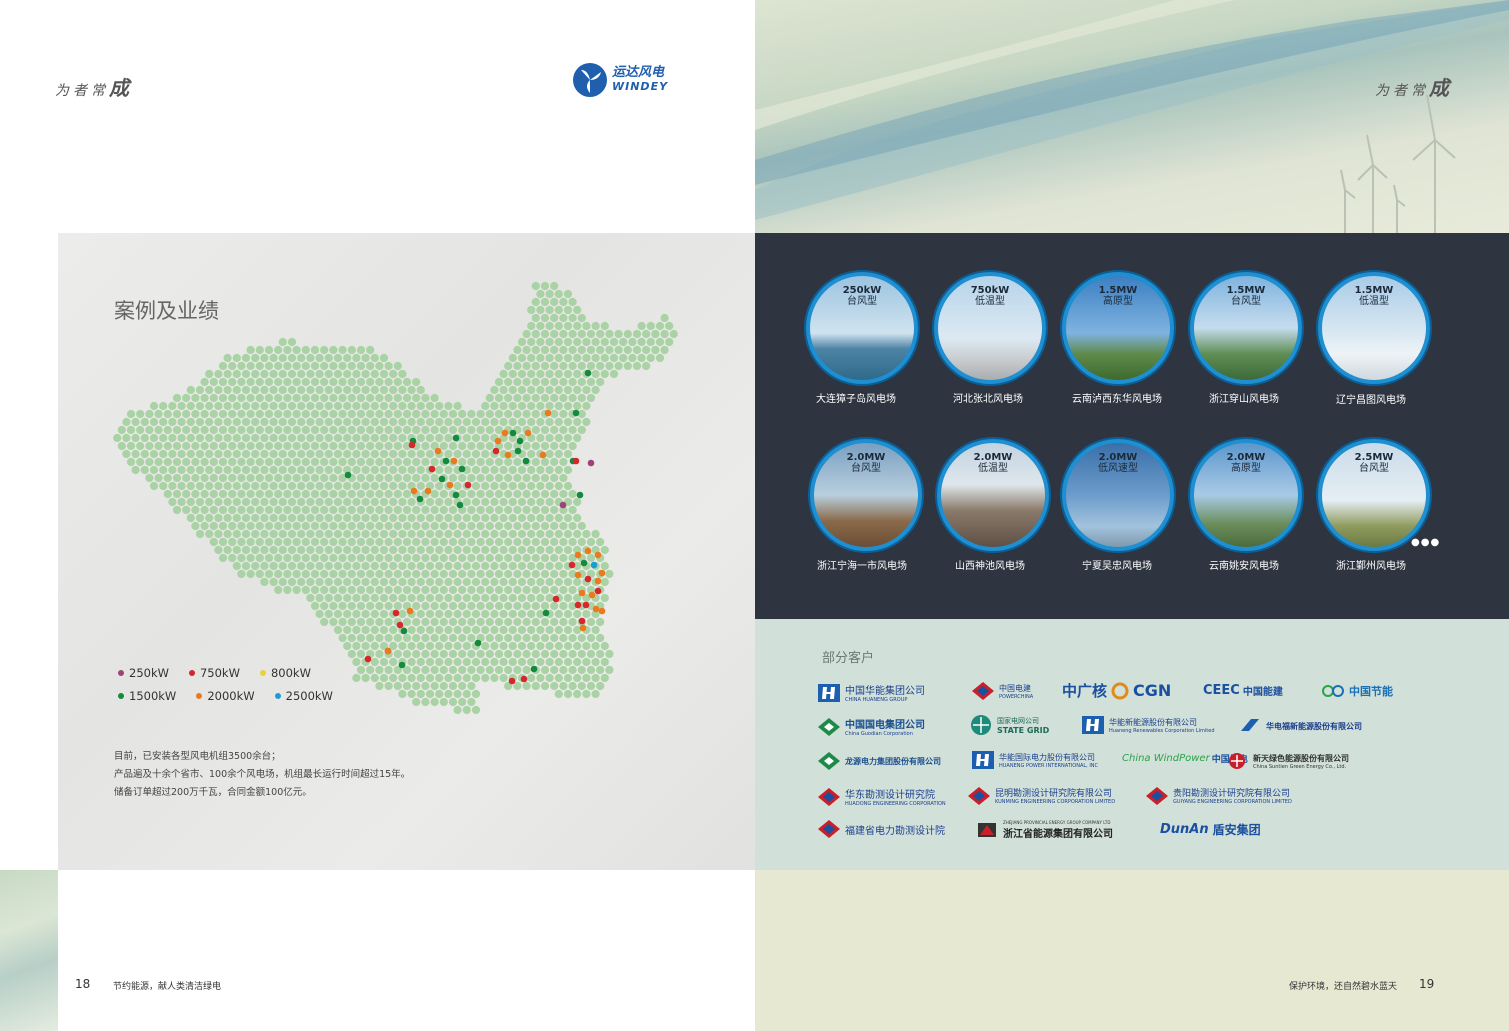  Describe the element at coordinates (1374, 468) in the screenshot. I see `wind-farm-type: 台风型` at that location.